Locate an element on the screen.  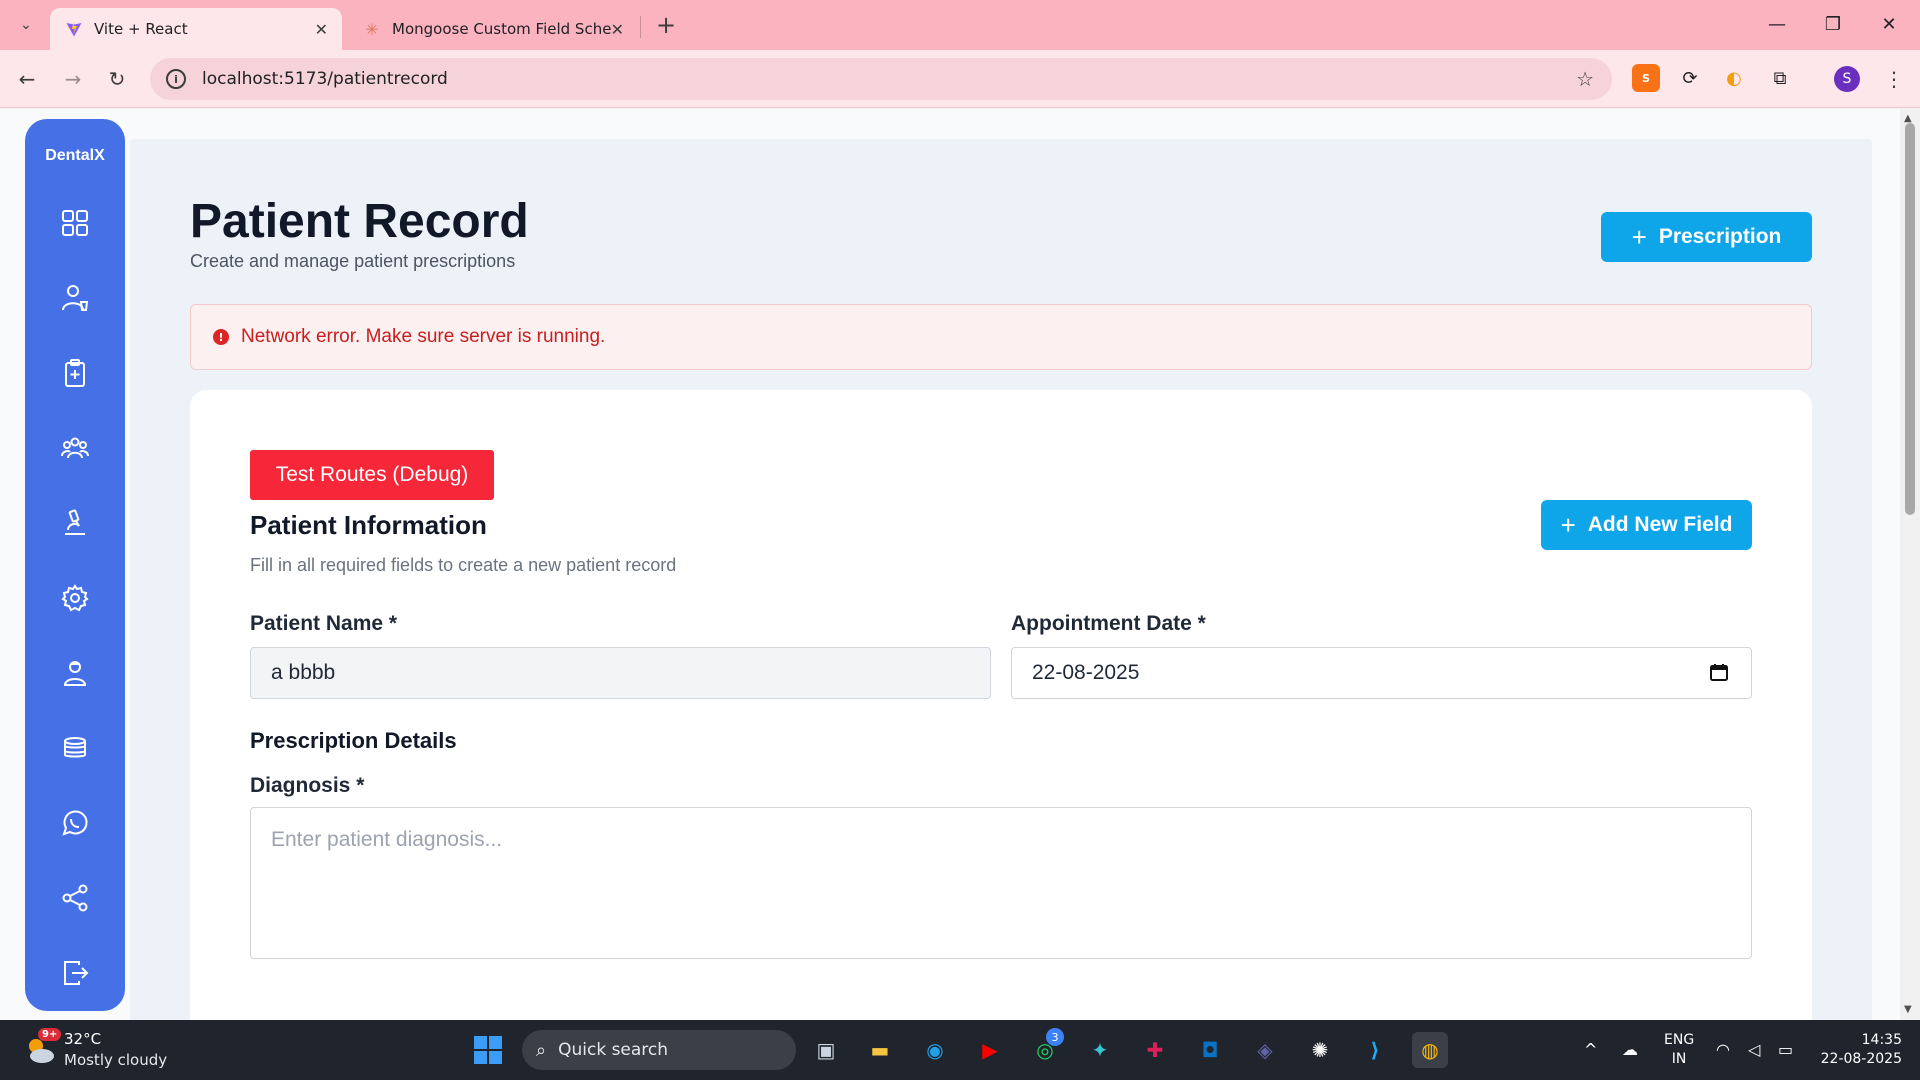
taskbar-search: ⌕ Quick search is located at coordinates (659, 1050).